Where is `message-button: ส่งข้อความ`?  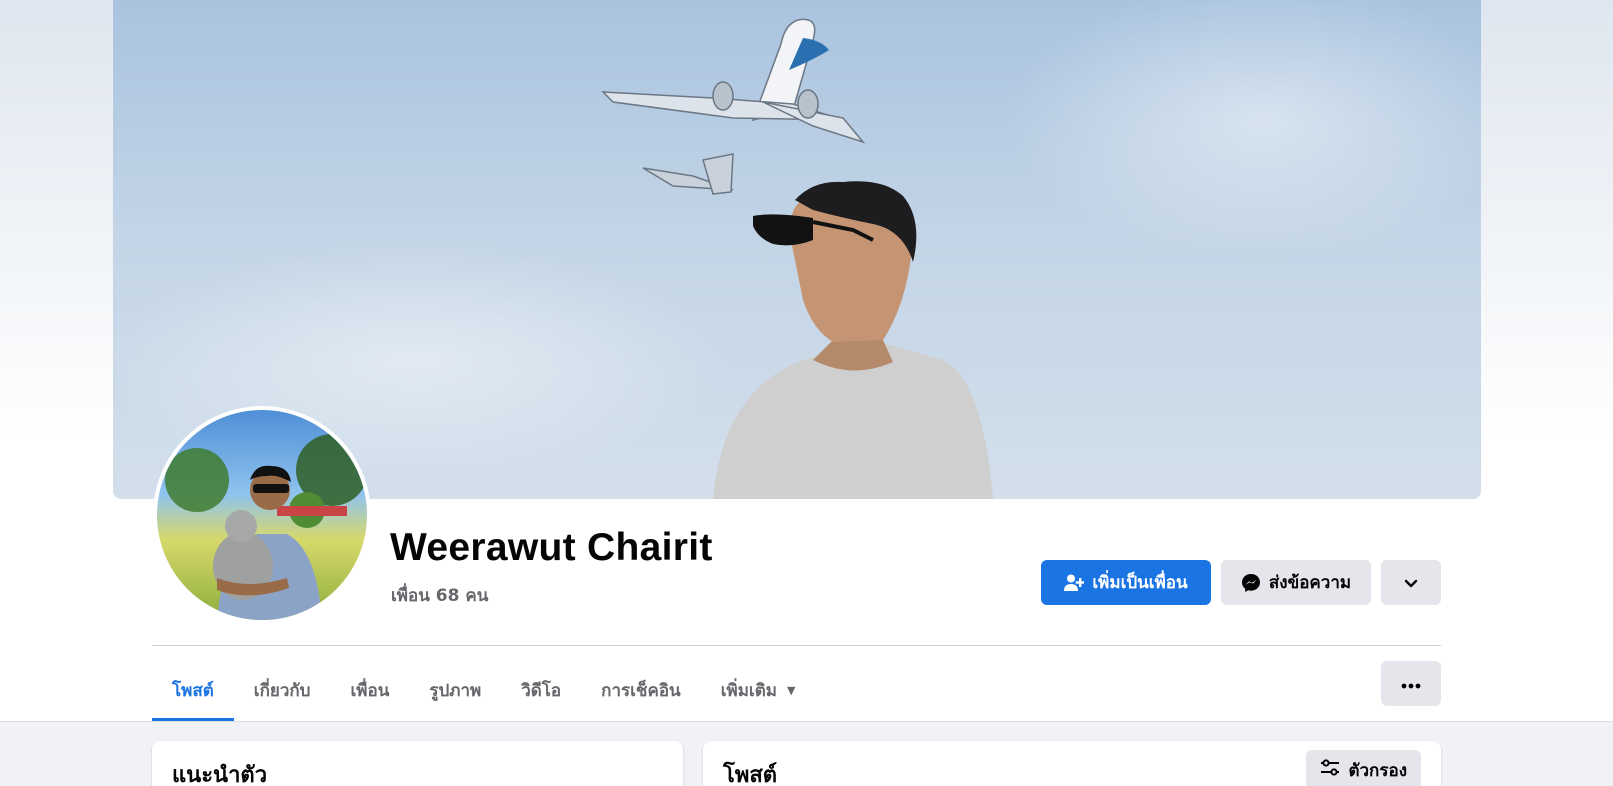 message-button: ส่งข้อความ is located at coordinates (1296, 582).